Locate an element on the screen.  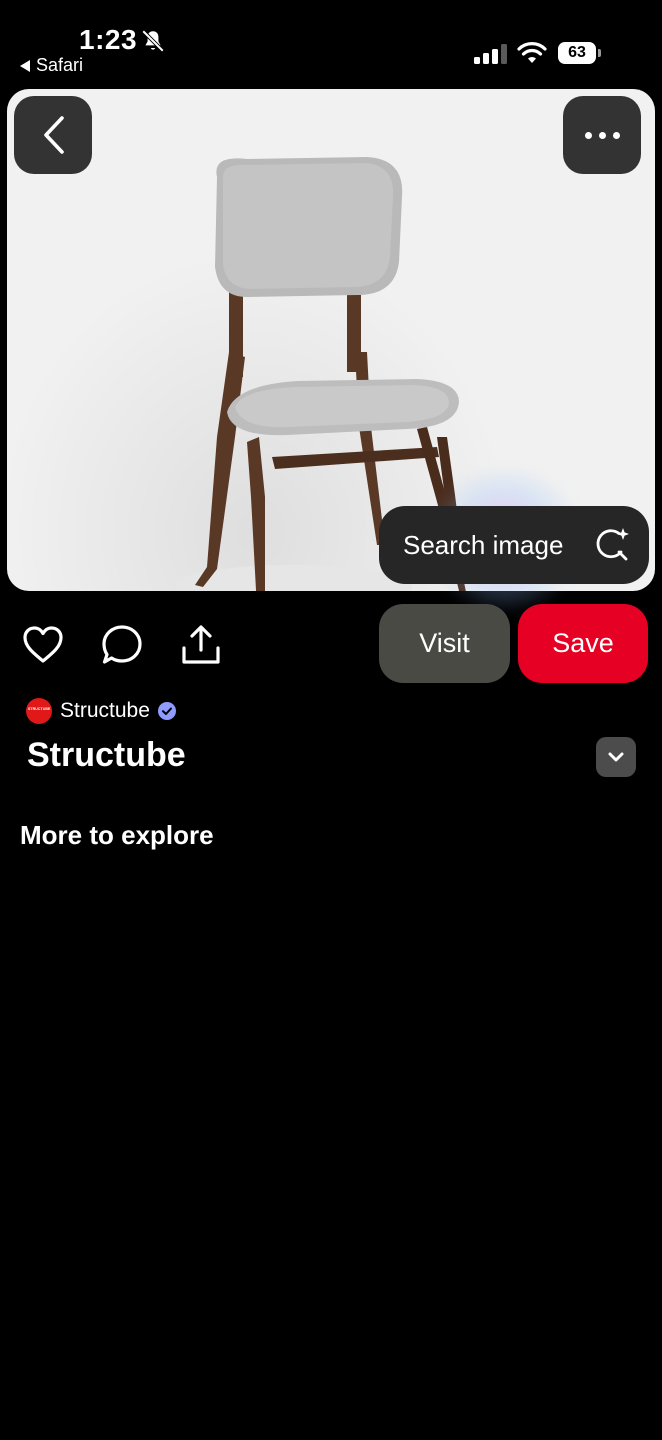
more-options-button is located at coordinates (602, 135).